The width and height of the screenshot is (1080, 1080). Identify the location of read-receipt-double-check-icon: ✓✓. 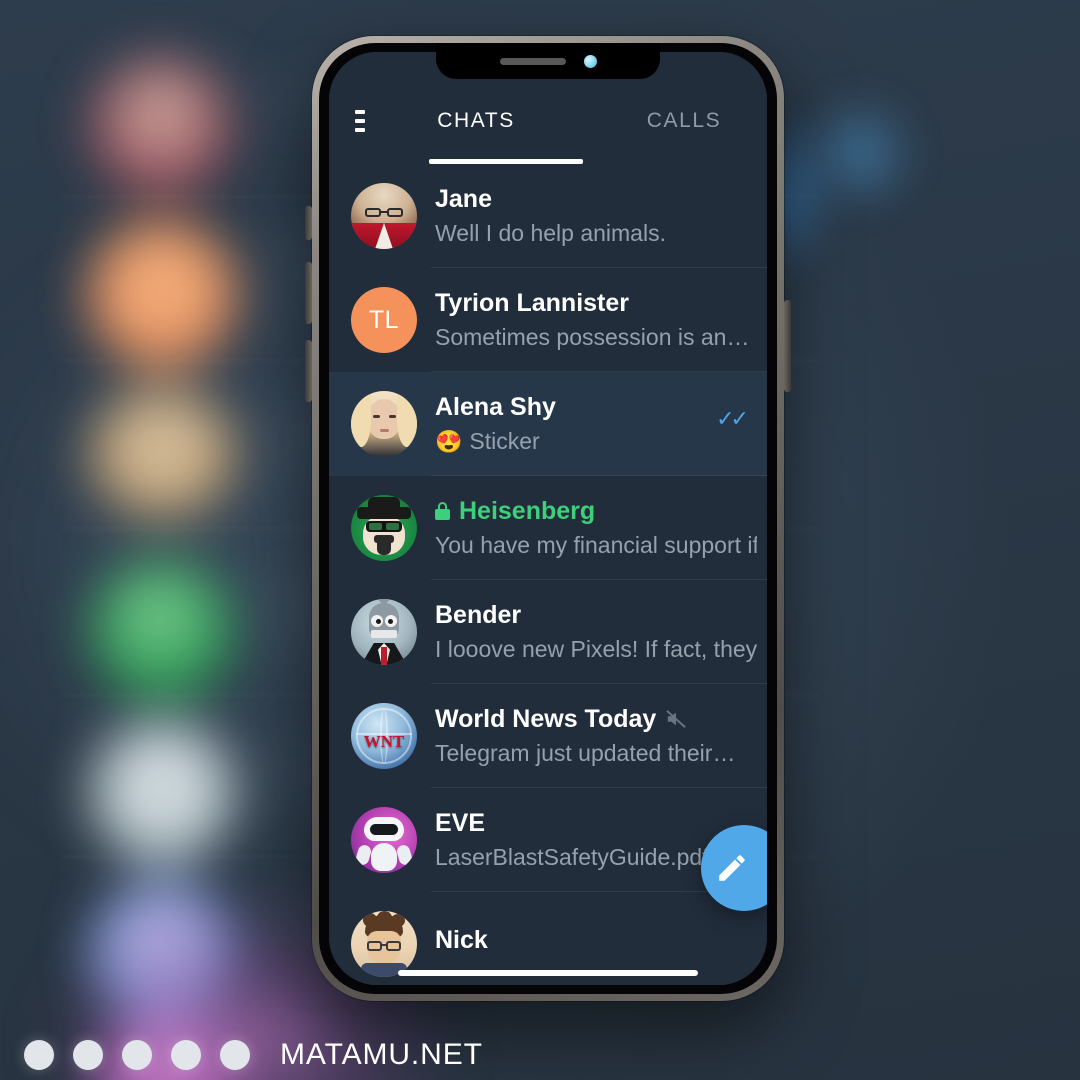
(732, 418).